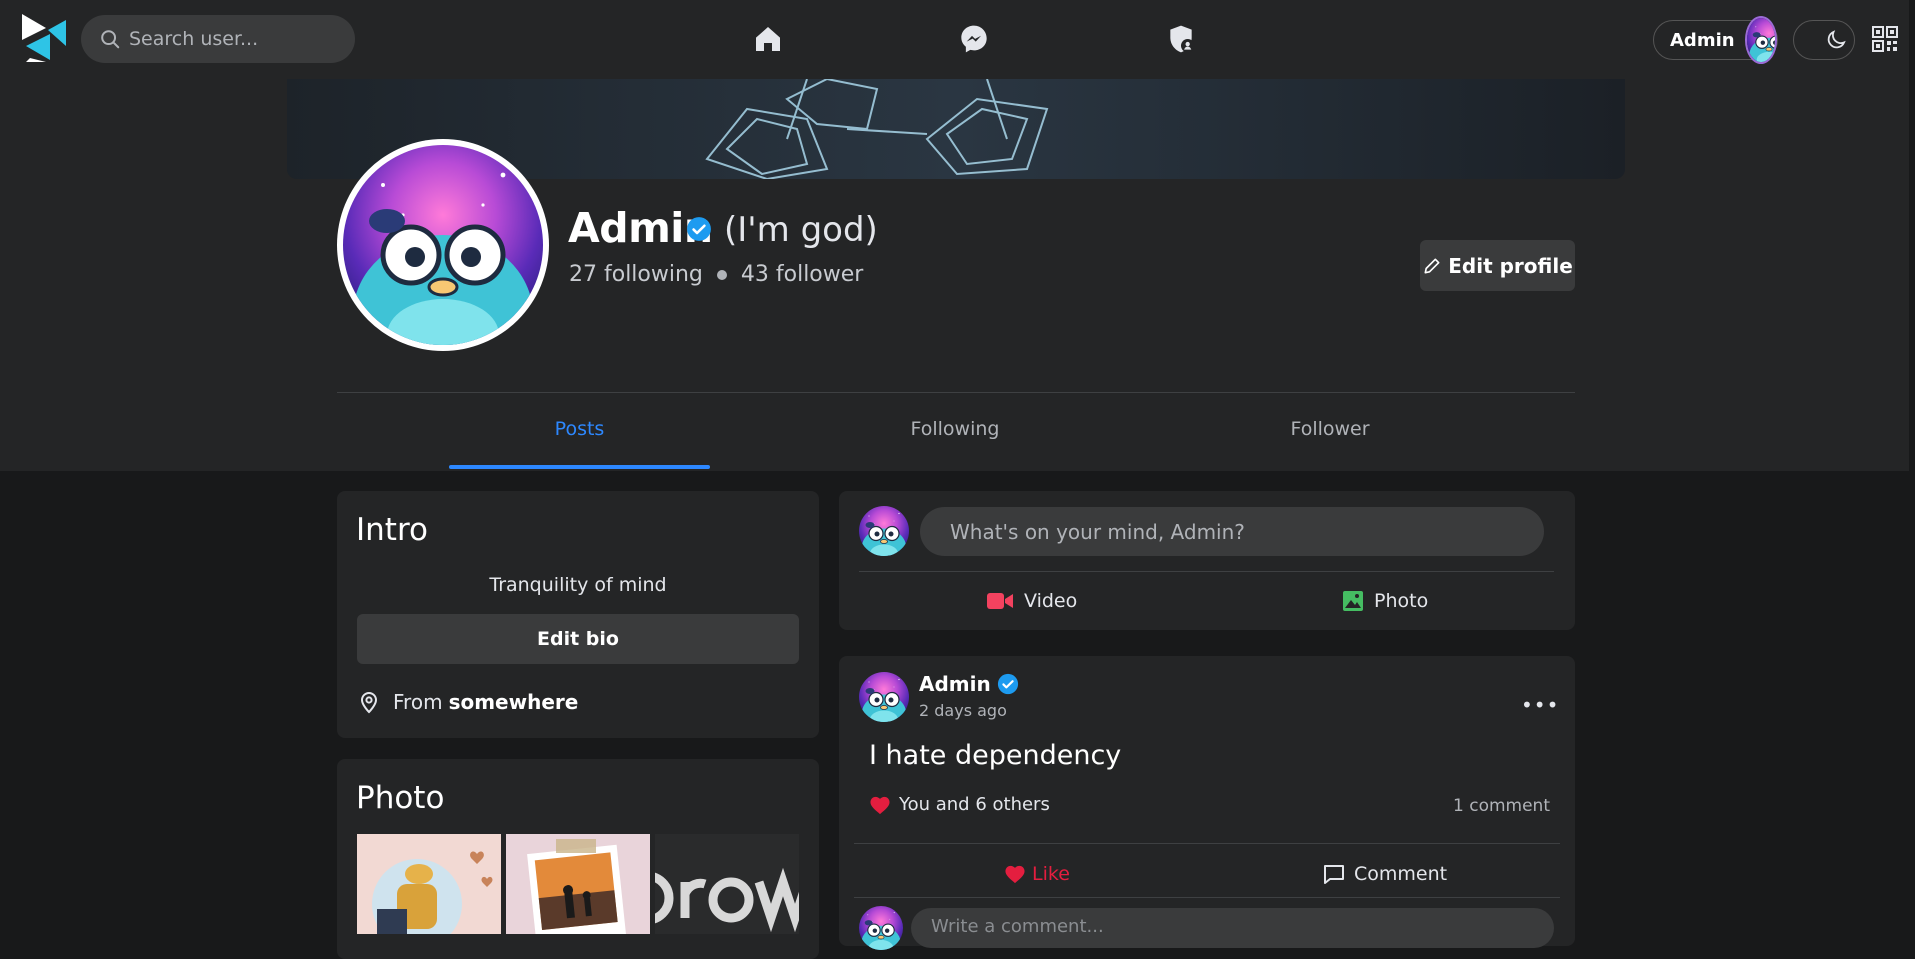 The width and height of the screenshot is (1915, 959). What do you see at coordinates (579, 435) in the screenshot?
I see `tab-posts: Posts` at bounding box center [579, 435].